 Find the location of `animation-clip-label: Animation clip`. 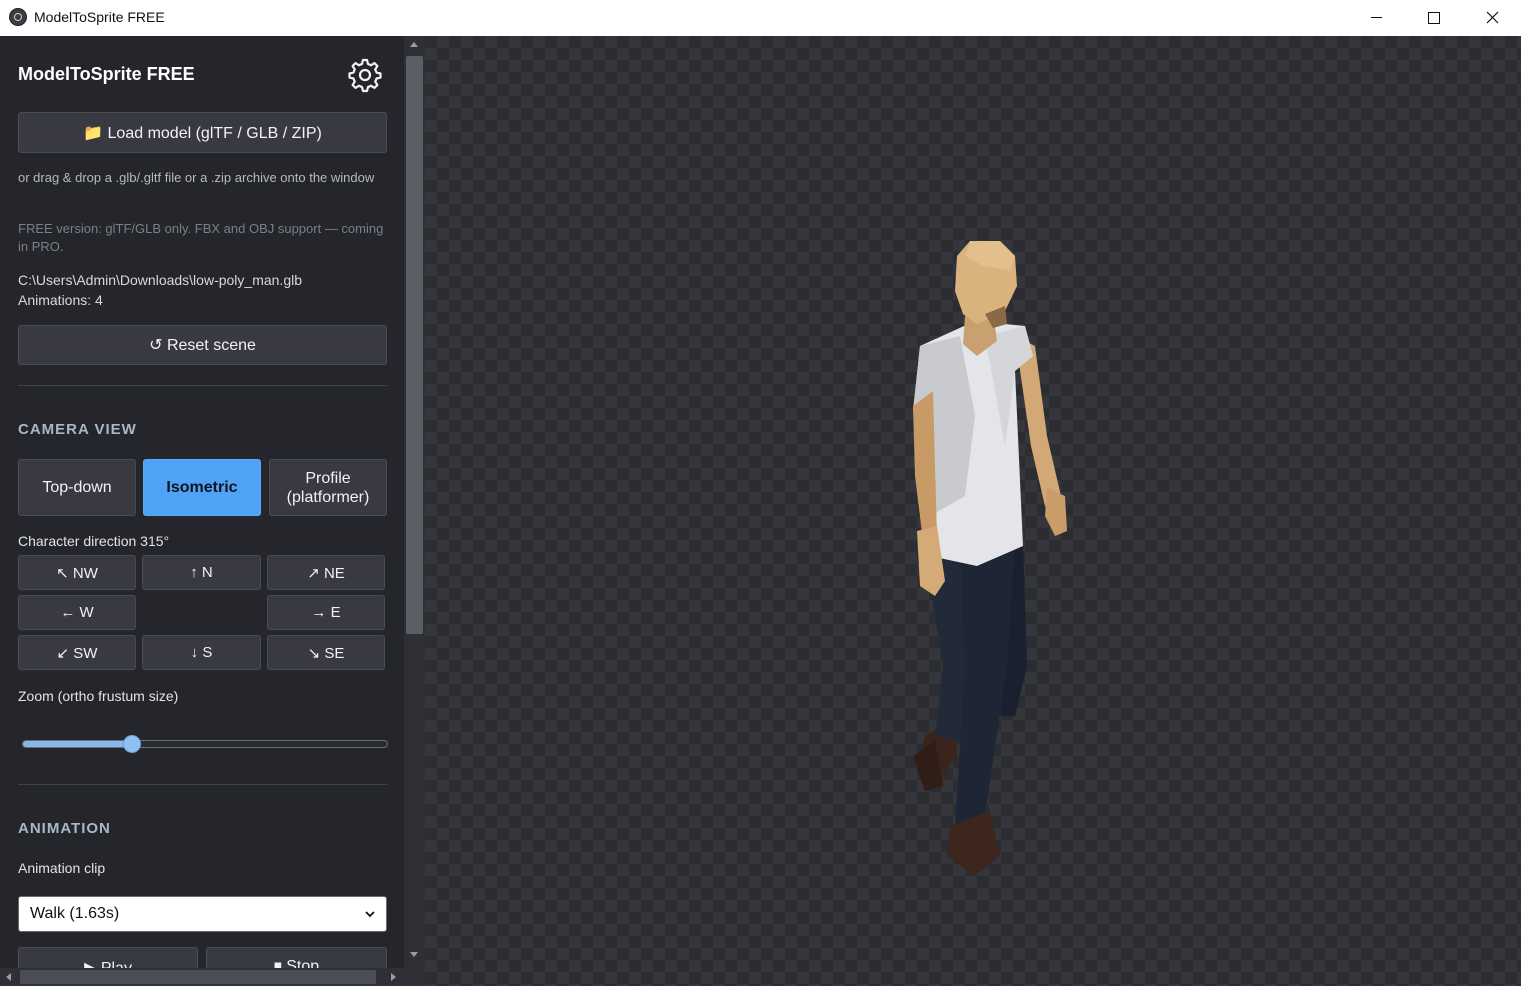

animation-clip-label: Animation clip is located at coordinates (62, 868).